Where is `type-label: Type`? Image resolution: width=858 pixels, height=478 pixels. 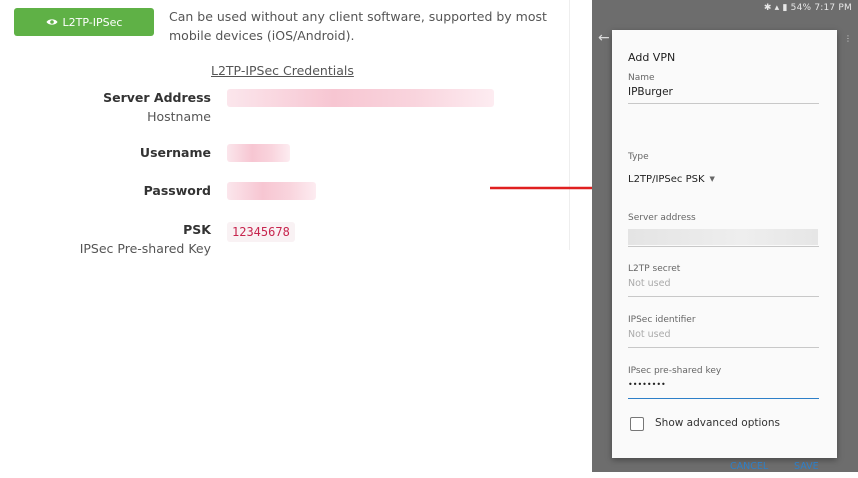 type-label: Type is located at coordinates (638, 157).